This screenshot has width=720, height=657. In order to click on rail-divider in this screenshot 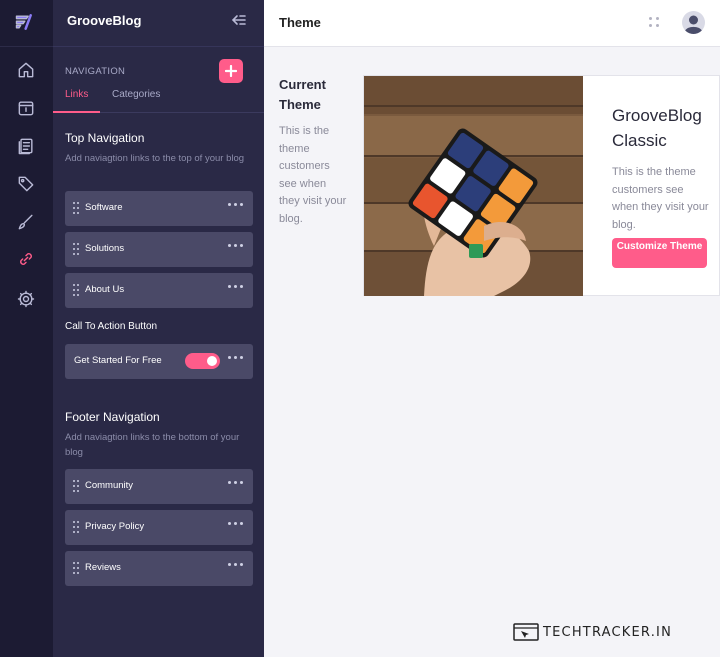, I will do `click(26, 46)`.